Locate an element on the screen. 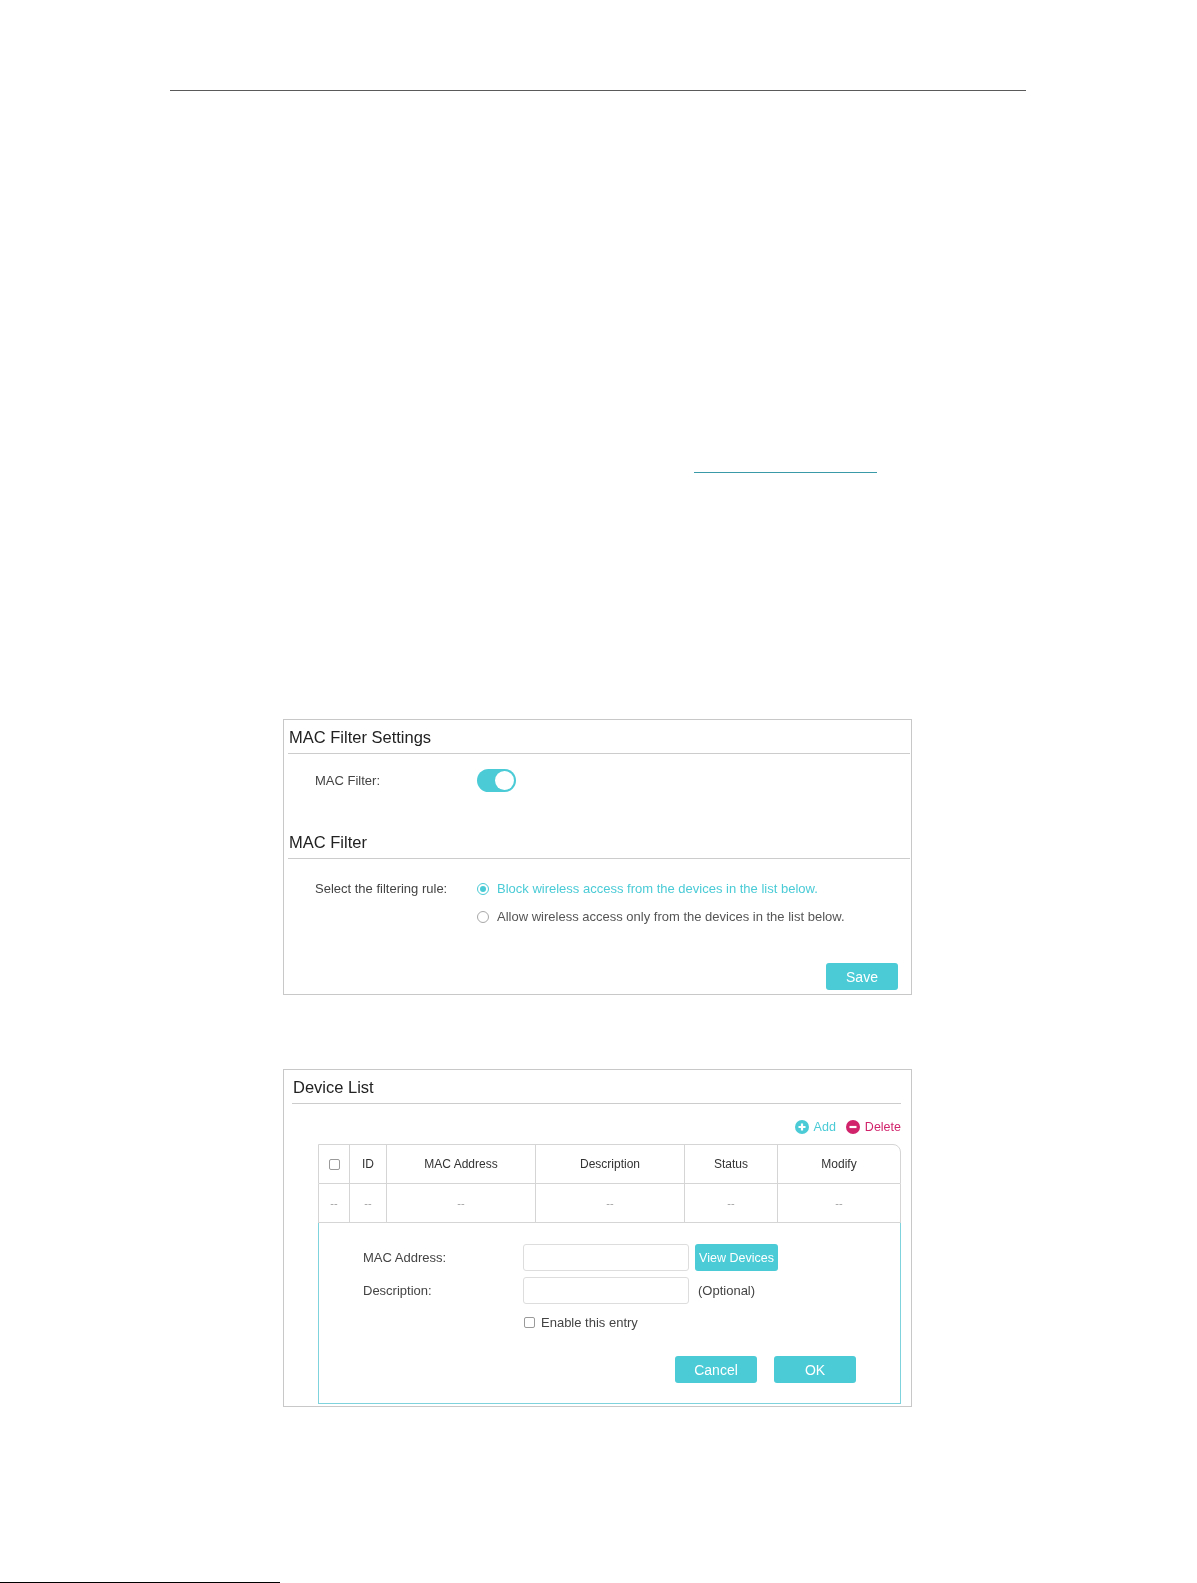  column-header: ID is located at coordinates (368, 1164).